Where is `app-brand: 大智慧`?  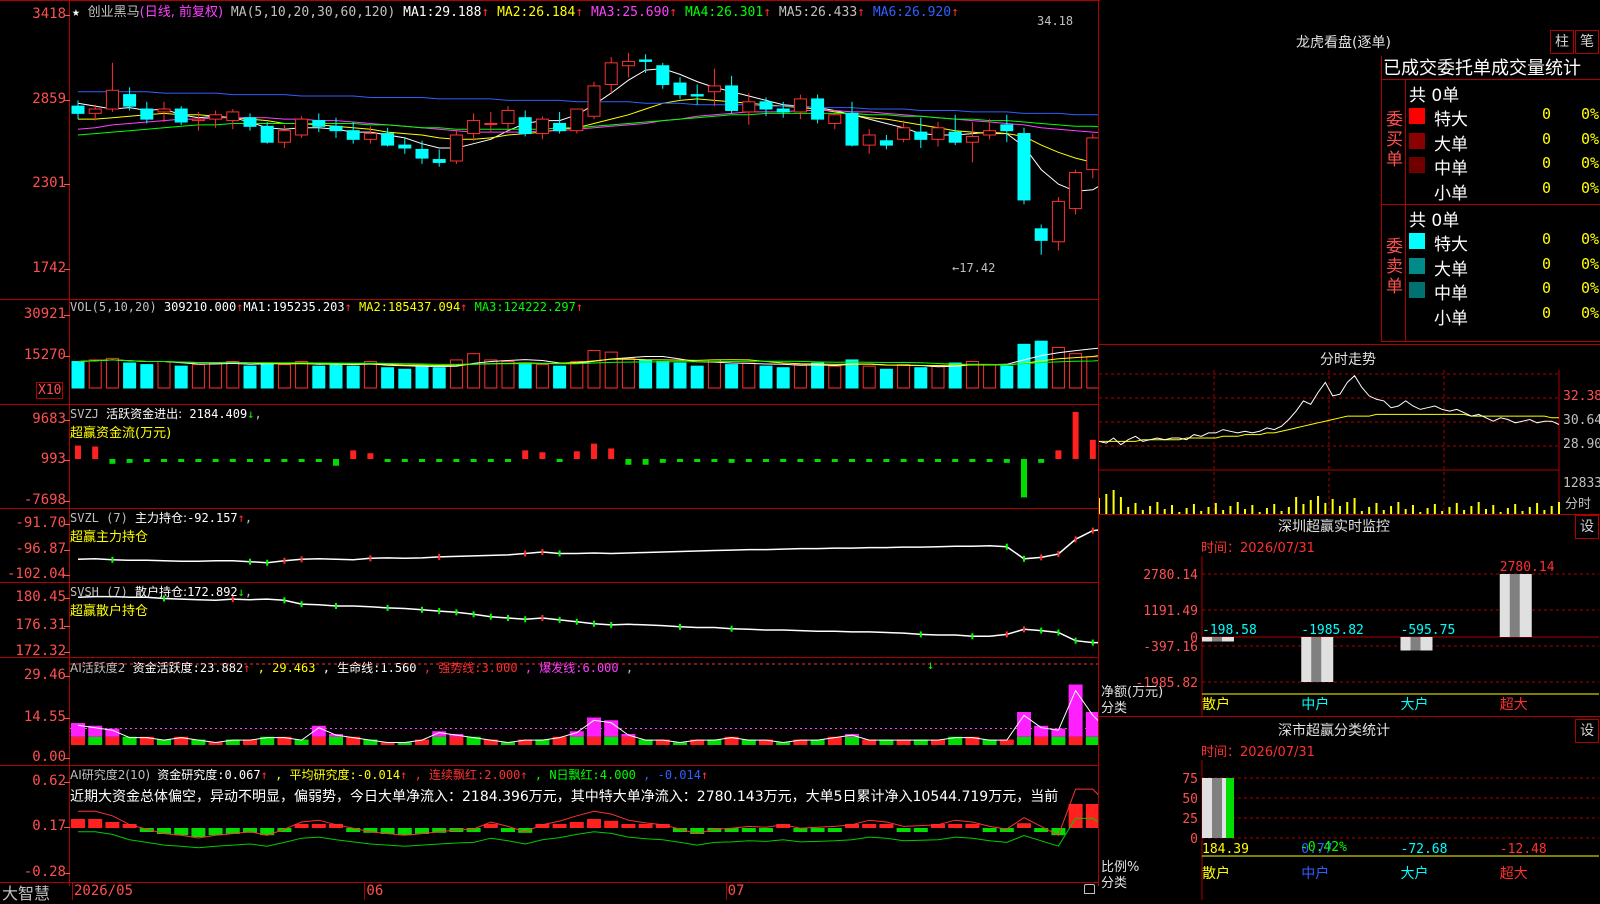
app-brand: 大智慧 is located at coordinates (26, 893).